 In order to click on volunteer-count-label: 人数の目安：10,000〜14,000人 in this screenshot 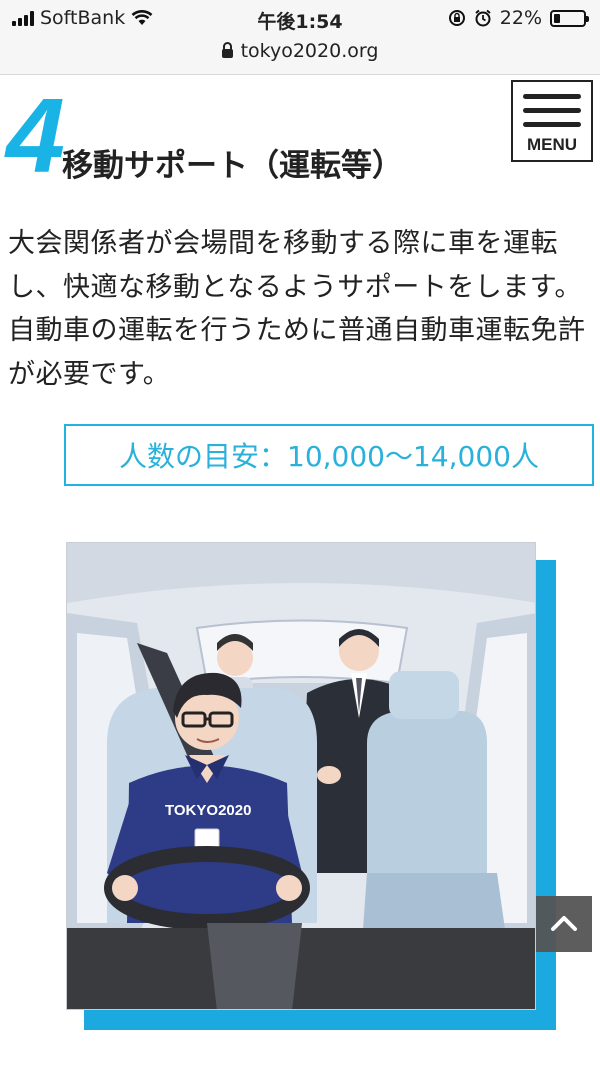, I will do `click(329, 456)`.